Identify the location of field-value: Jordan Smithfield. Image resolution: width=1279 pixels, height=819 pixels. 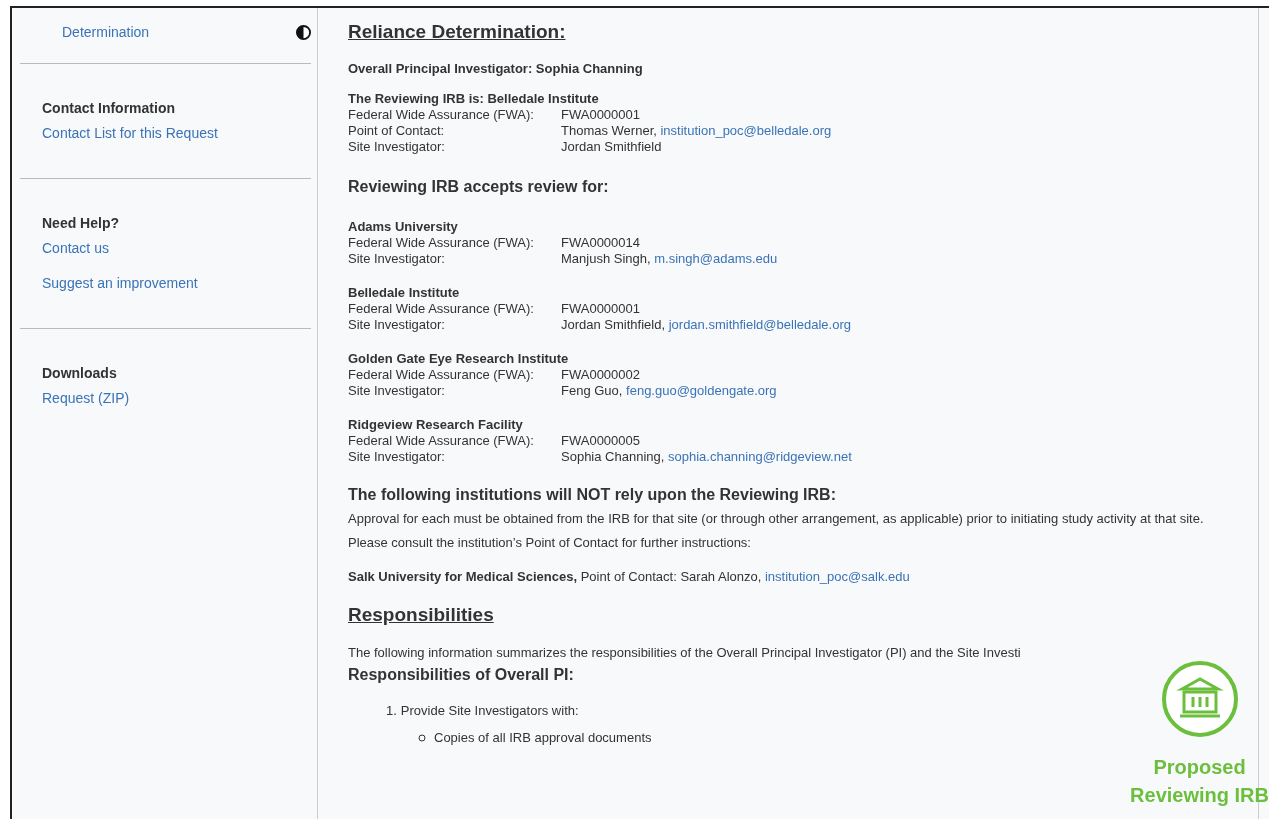
(612, 146).